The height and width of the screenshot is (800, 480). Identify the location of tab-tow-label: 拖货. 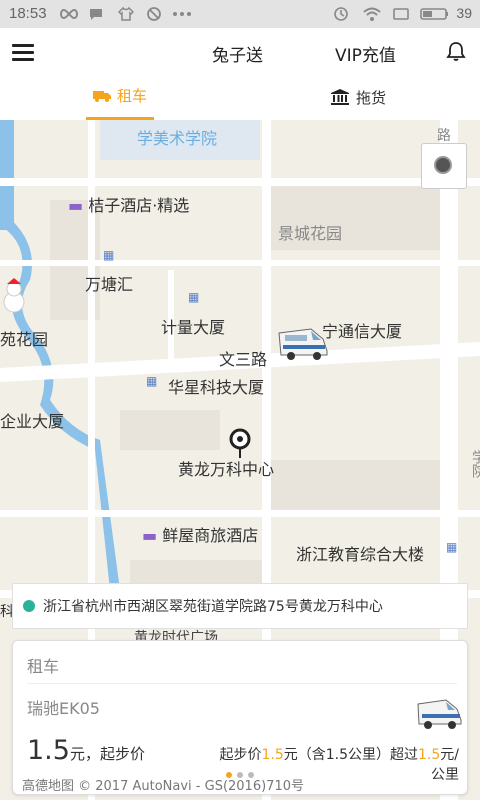
(371, 97).